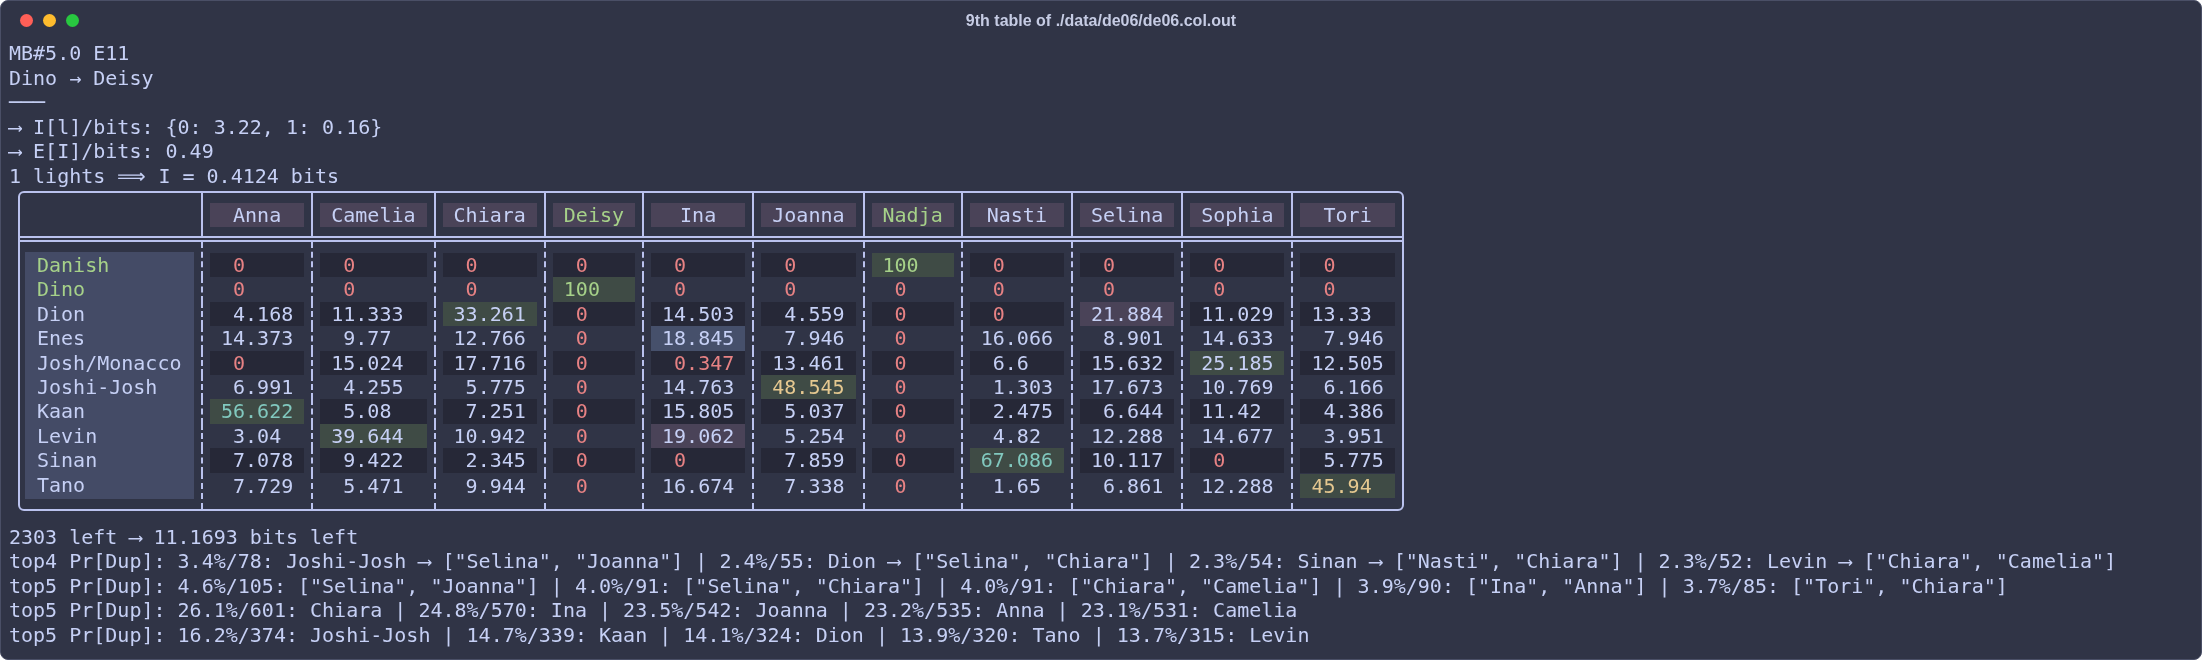 Image resolution: width=2202 pixels, height=660 pixels. What do you see at coordinates (1347, 214) in the screenshot?
I see `column-header: Tori` at bounding box center [1347, 214].